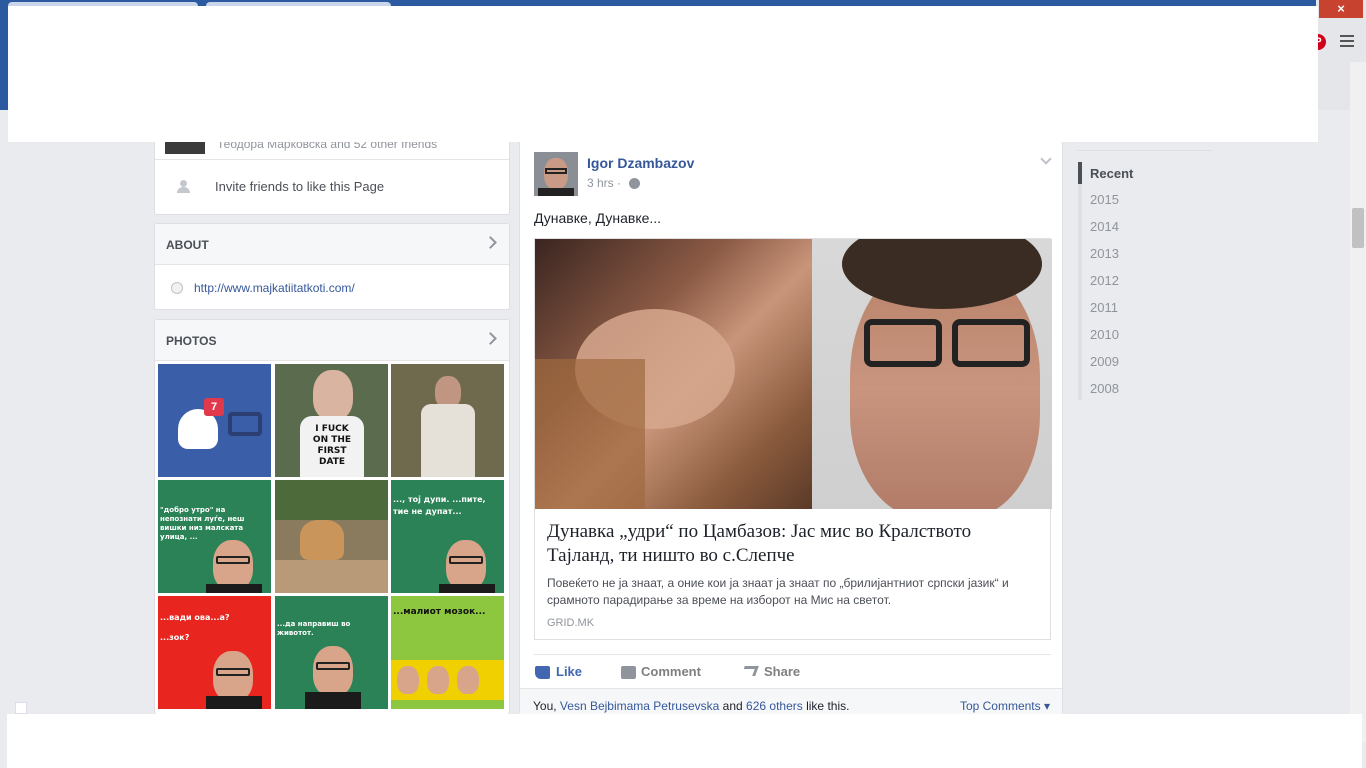 The width and height of the screenshot is (1366, 768). I want to click on timeline-item-2014: 2014, so click(1104, 226).